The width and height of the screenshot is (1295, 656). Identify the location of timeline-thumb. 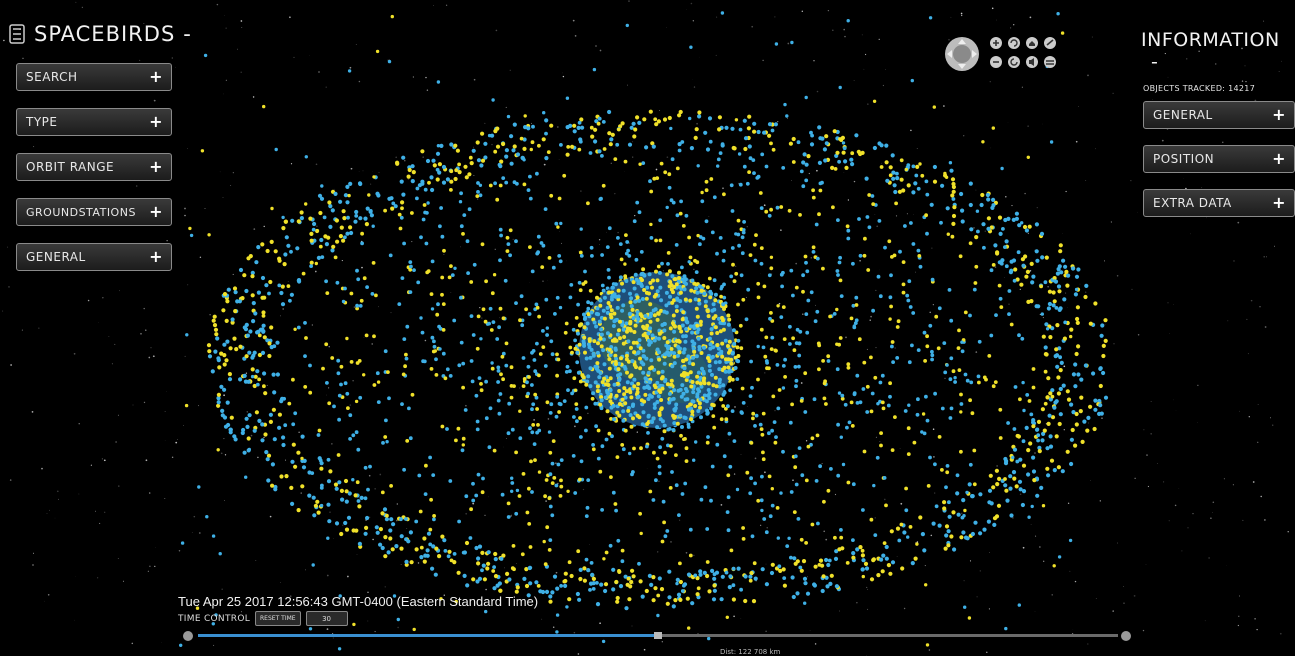
(658, 635).